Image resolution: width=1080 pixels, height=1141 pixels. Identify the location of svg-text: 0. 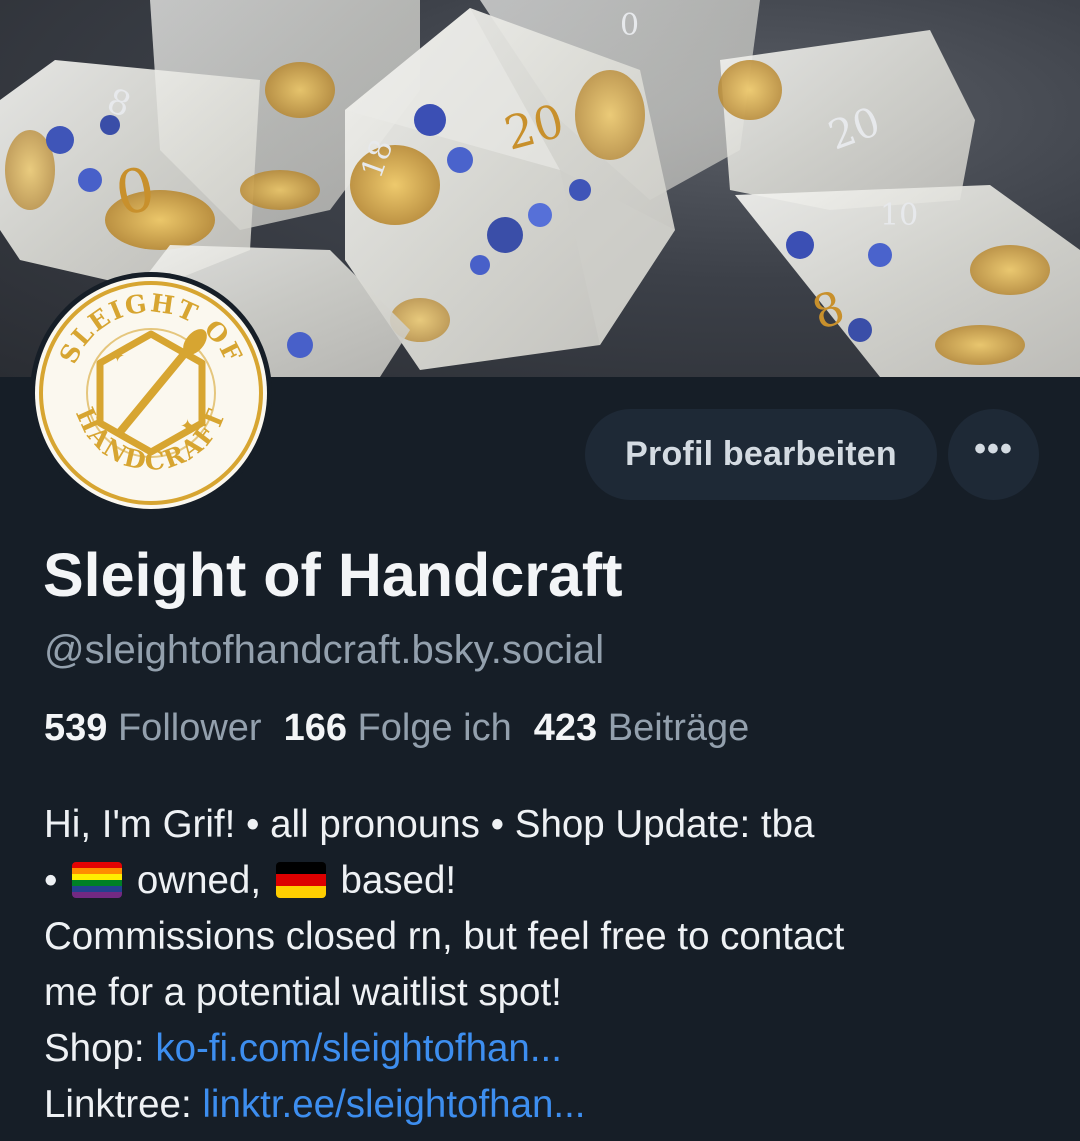
(629, 25).